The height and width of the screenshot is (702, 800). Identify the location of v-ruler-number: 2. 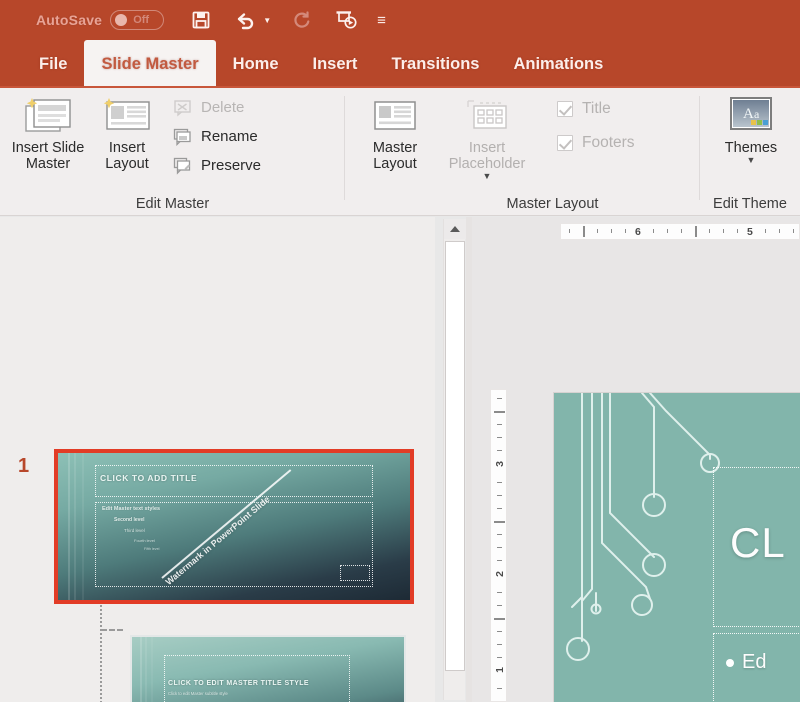
(500, 574).